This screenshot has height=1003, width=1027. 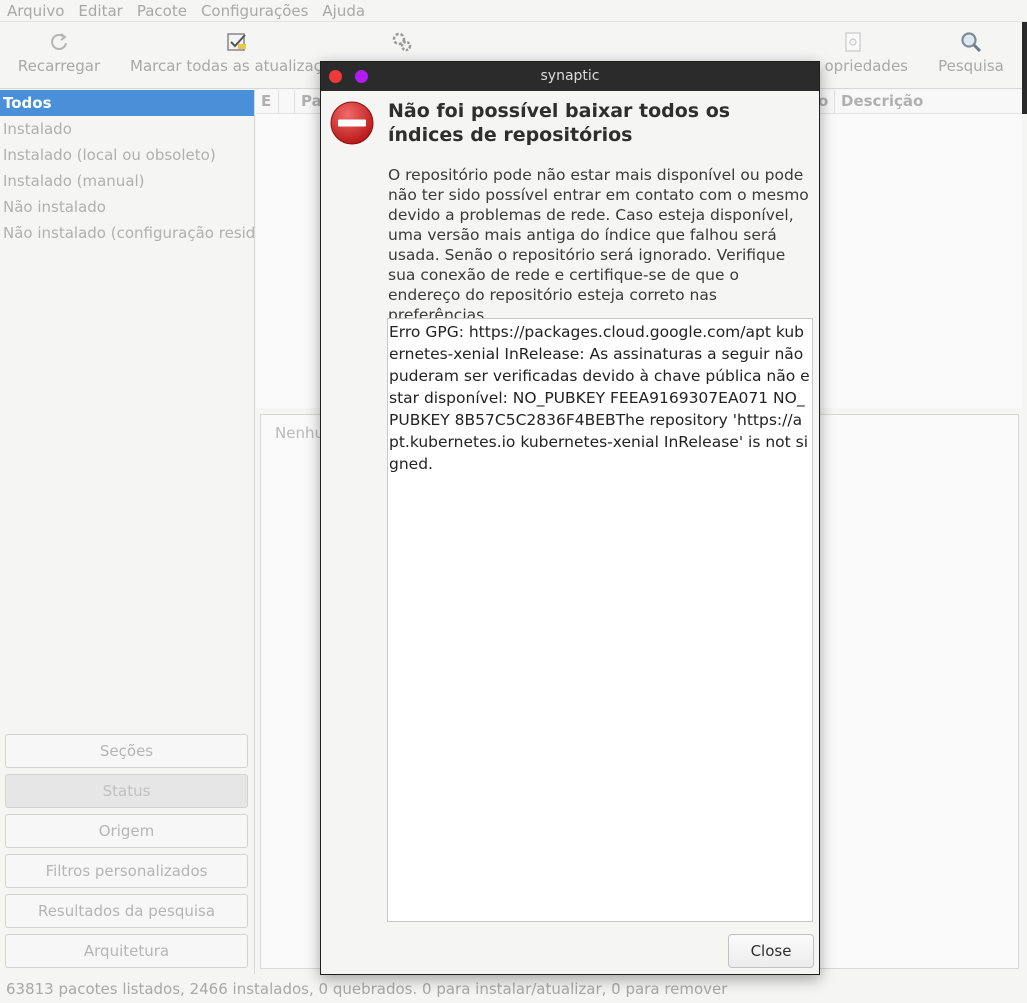 I want to click on mark-all-upgrades-button: Marcar todas as atualizaç, so click(x=230, y=53).